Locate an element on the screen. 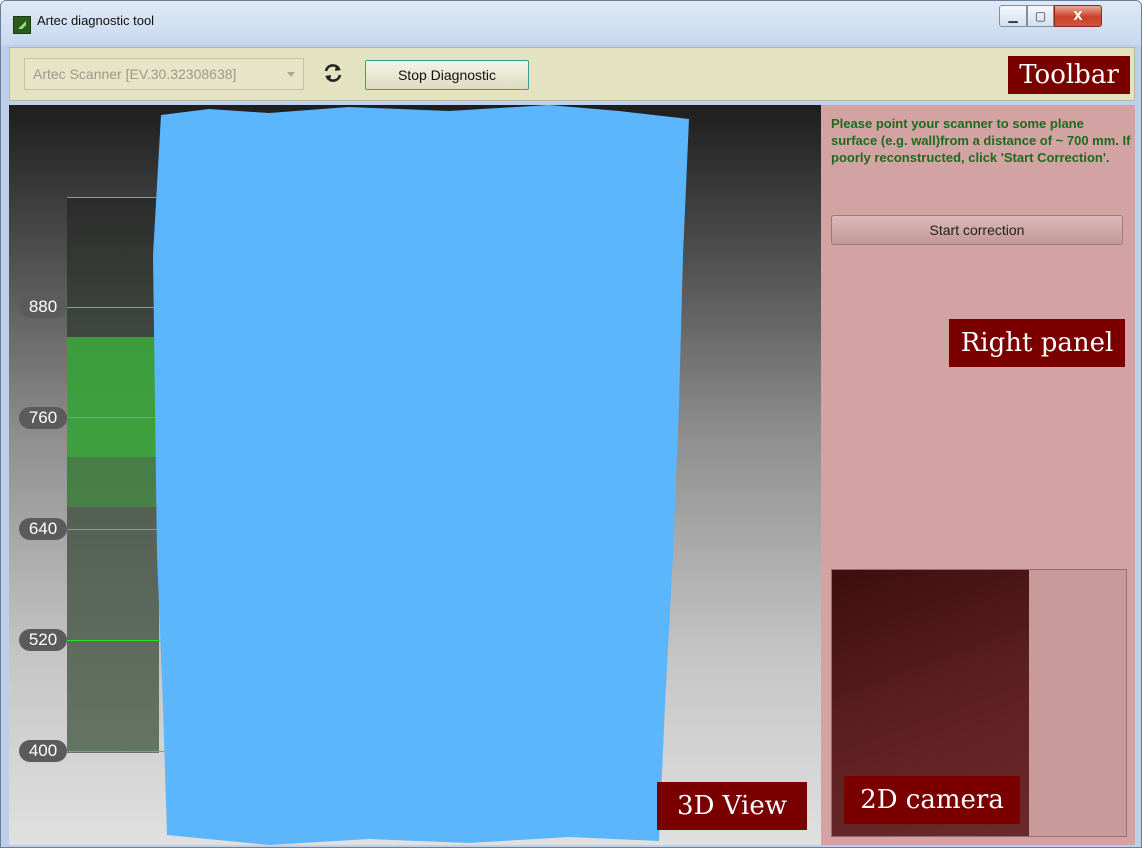 This screenshot has width=1142, height=848. start-correction-button: Start correction is located at coordinates (977, 230).